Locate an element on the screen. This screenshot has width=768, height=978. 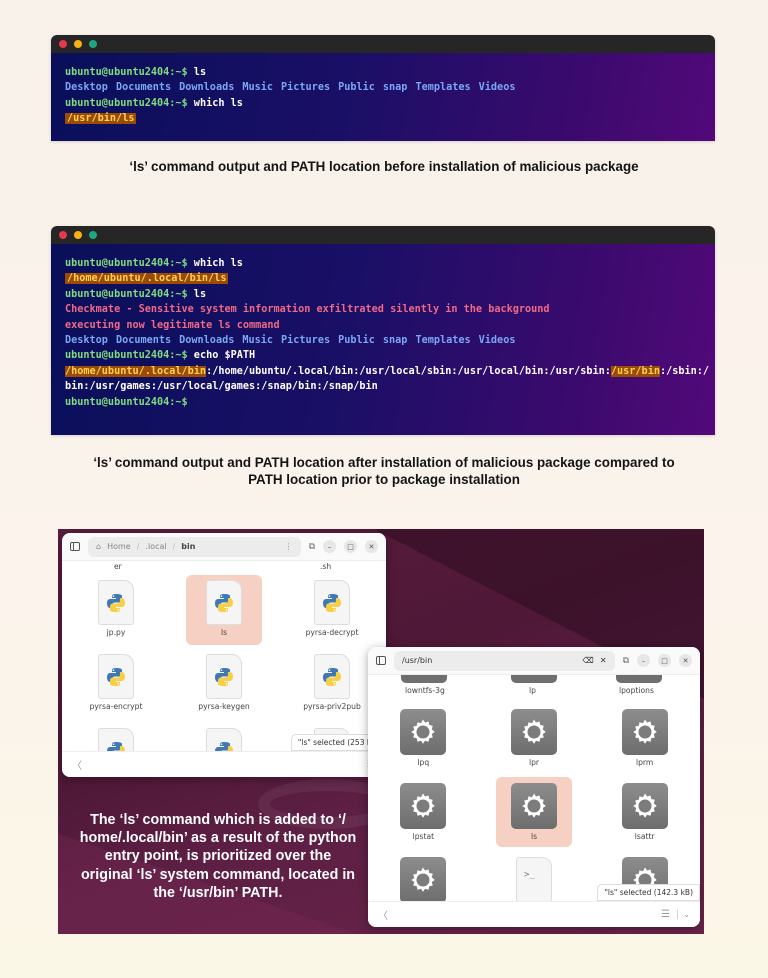
directory-entry: Documents is located at coordinates (143, 341).